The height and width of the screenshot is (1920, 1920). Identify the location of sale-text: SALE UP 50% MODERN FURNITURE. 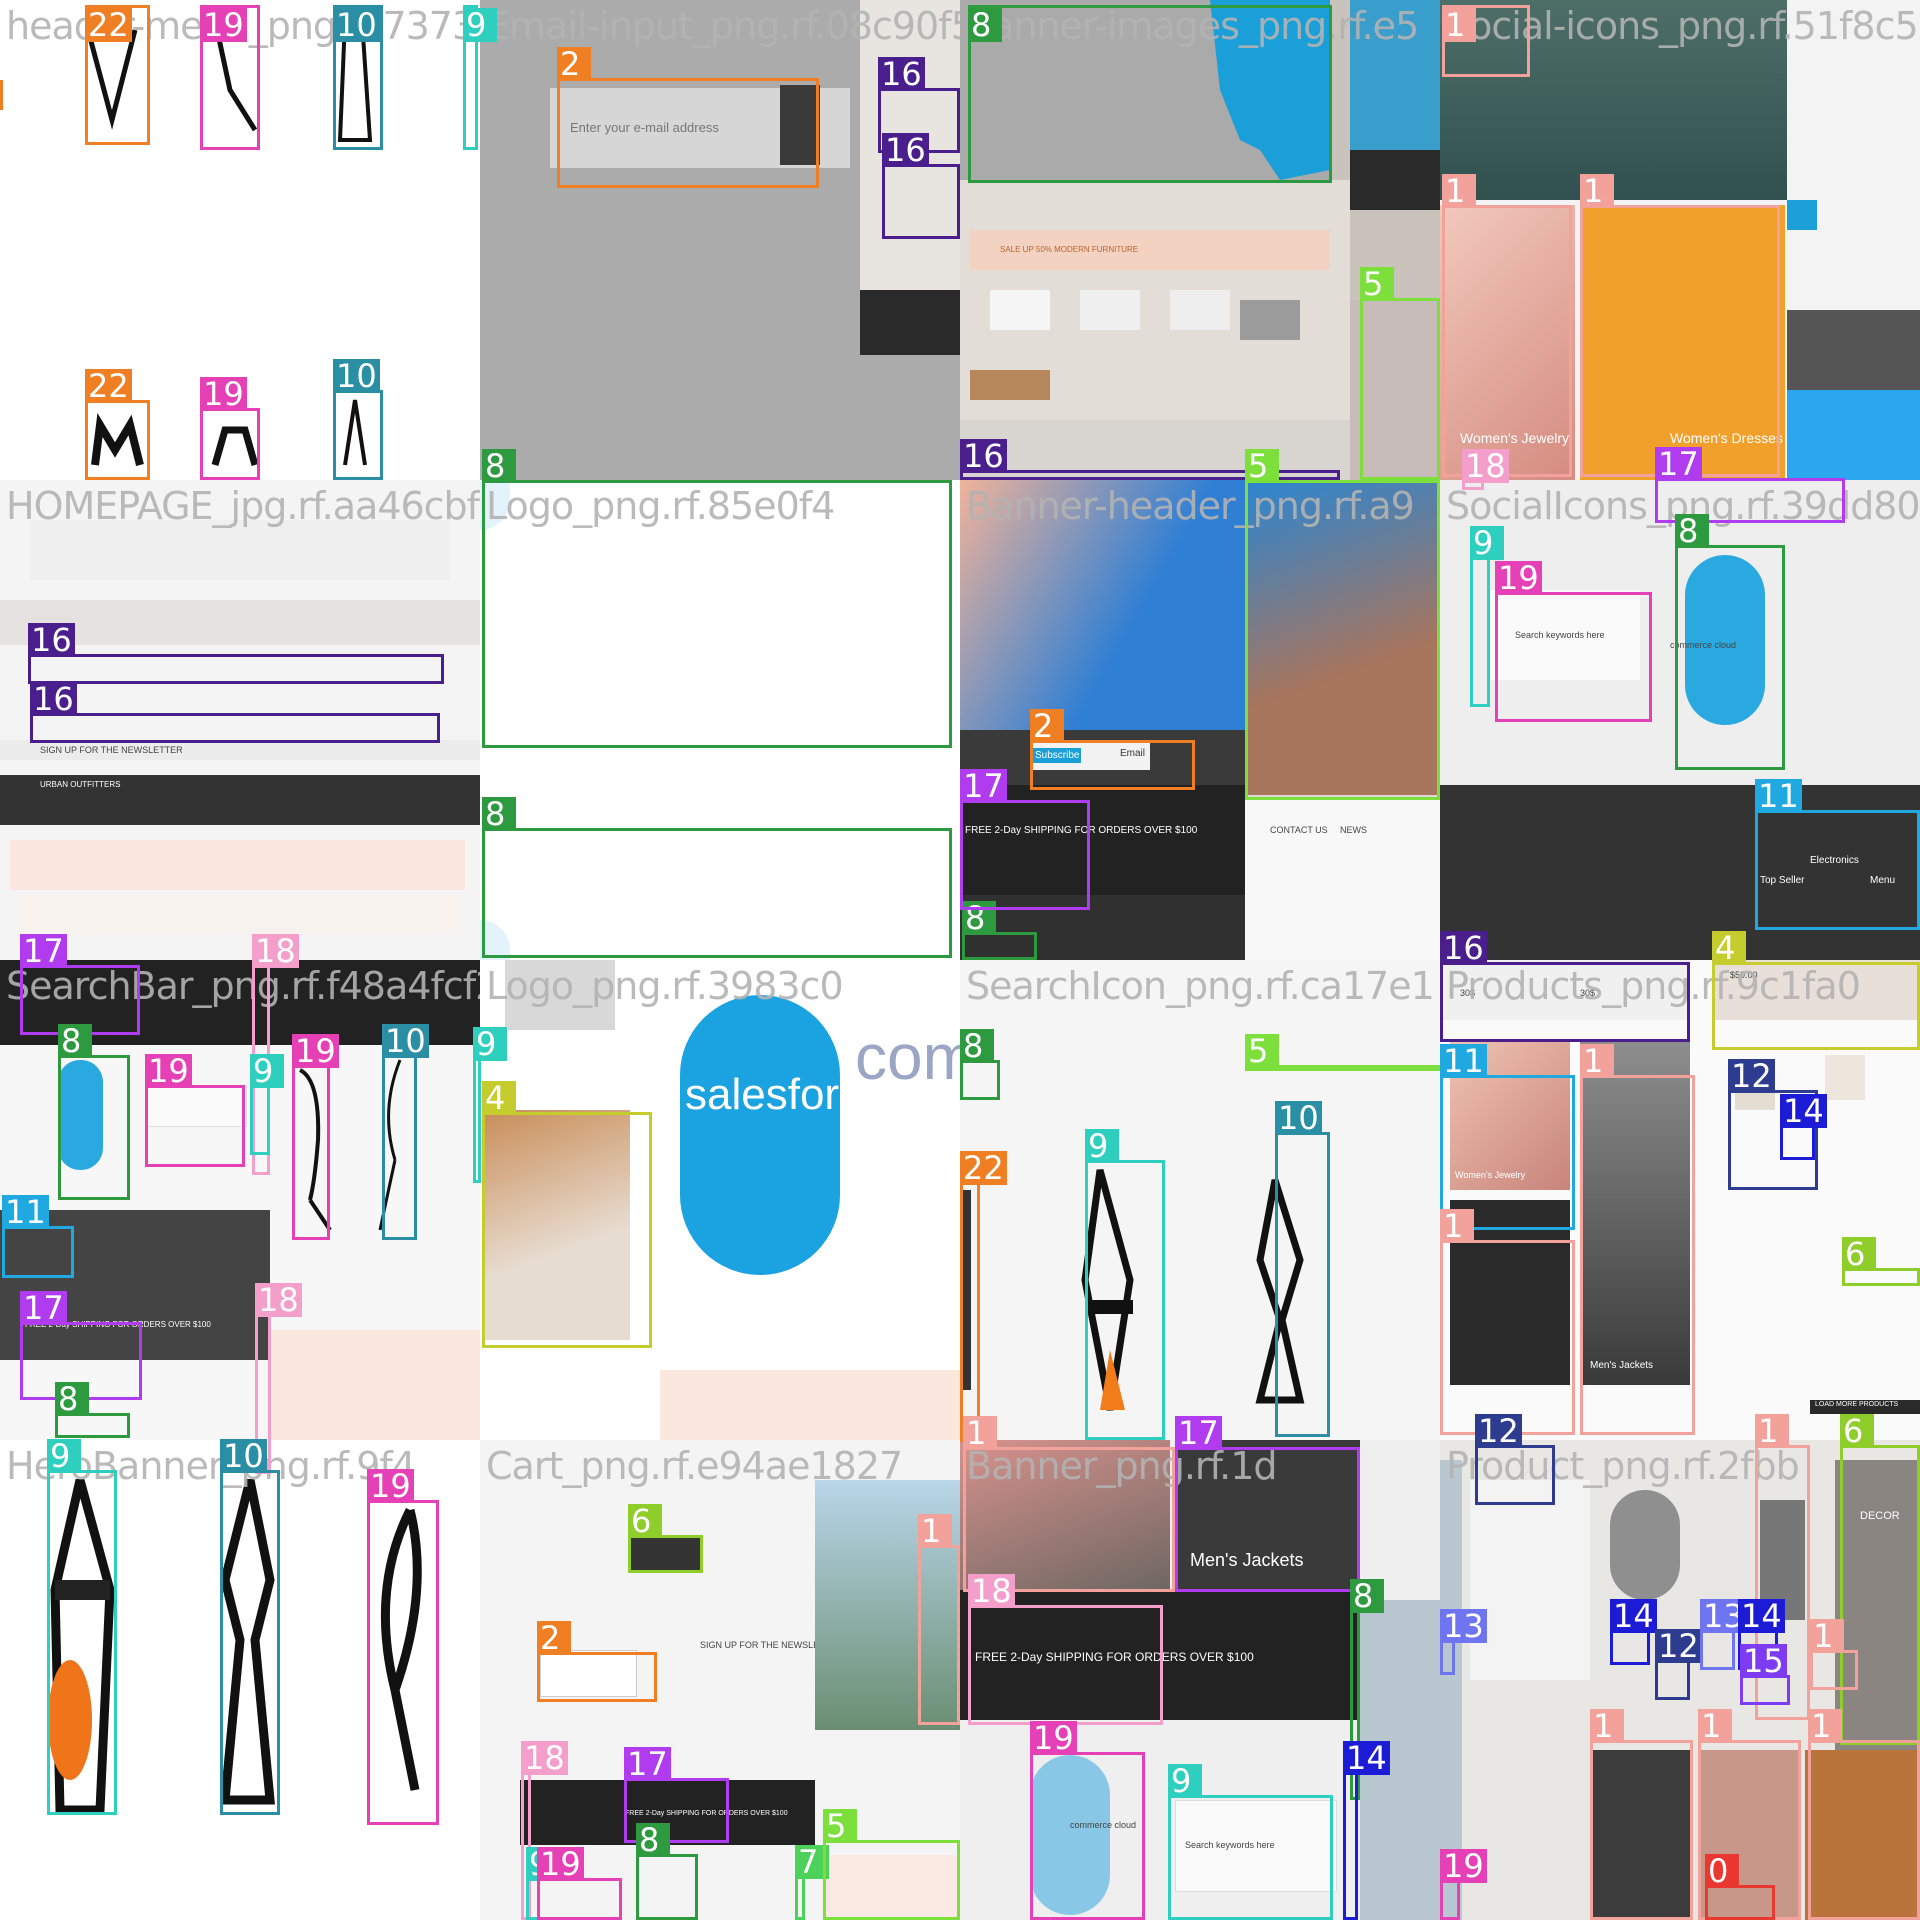
(1069, 249).